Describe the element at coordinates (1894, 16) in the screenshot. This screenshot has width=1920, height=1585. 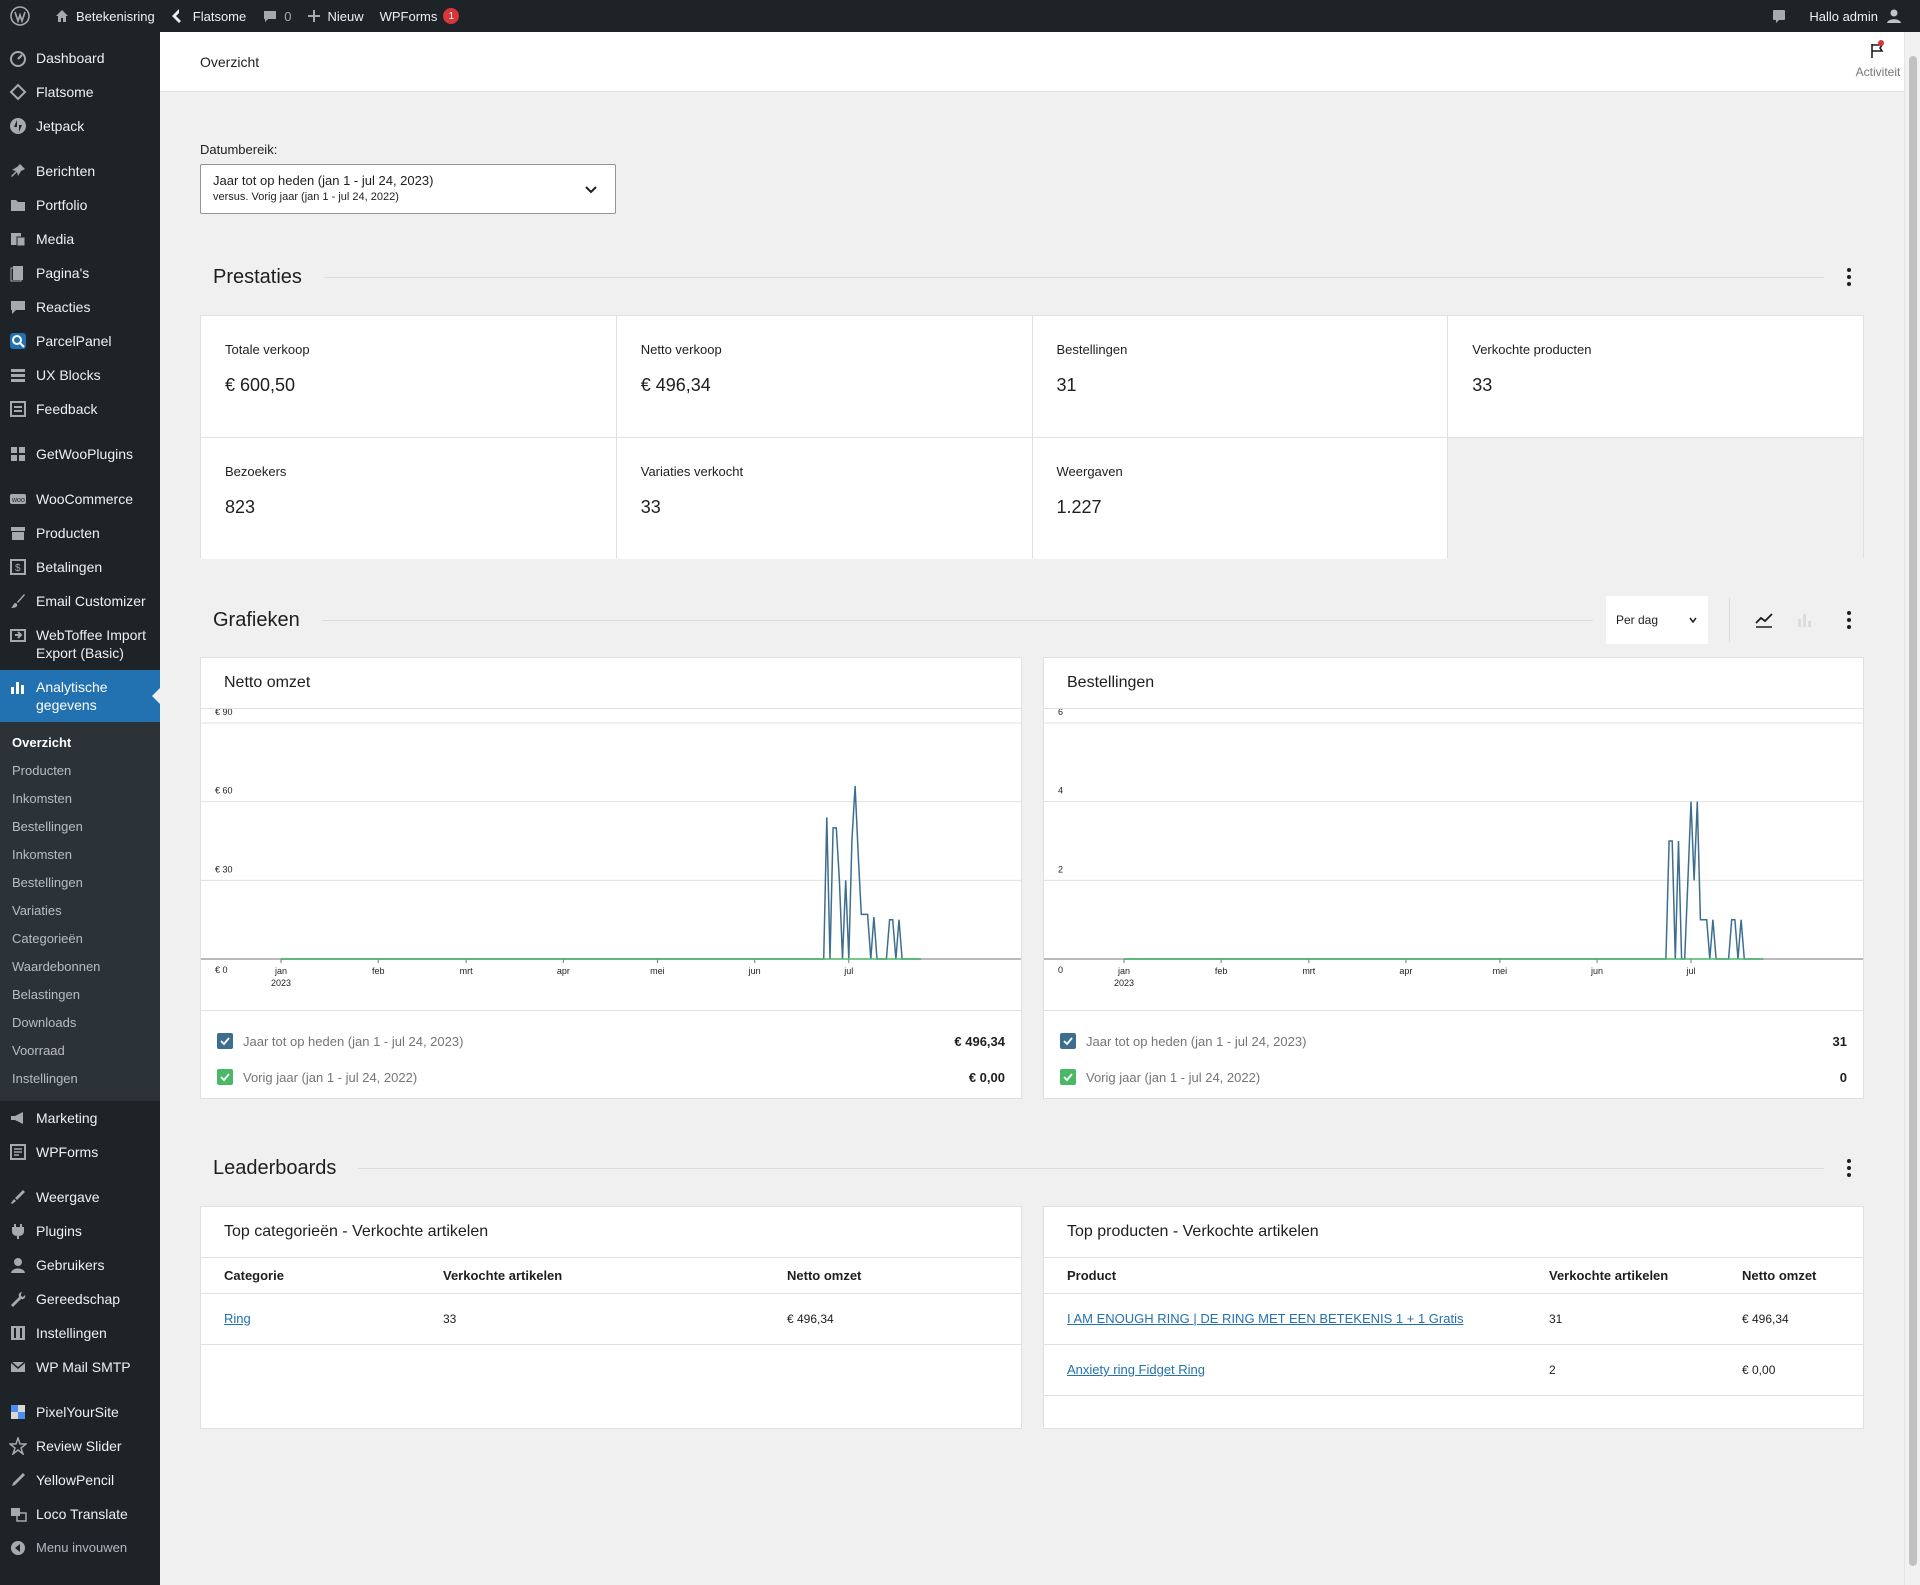
I see `avatar-icon` at that location.